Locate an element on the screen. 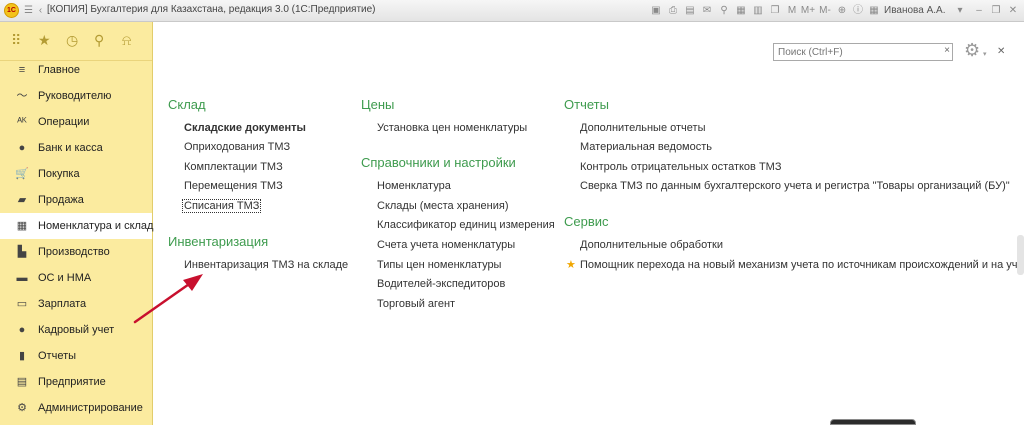  sidebar-item-label: Номенклатура и склад is located at coordinates (96, 226).